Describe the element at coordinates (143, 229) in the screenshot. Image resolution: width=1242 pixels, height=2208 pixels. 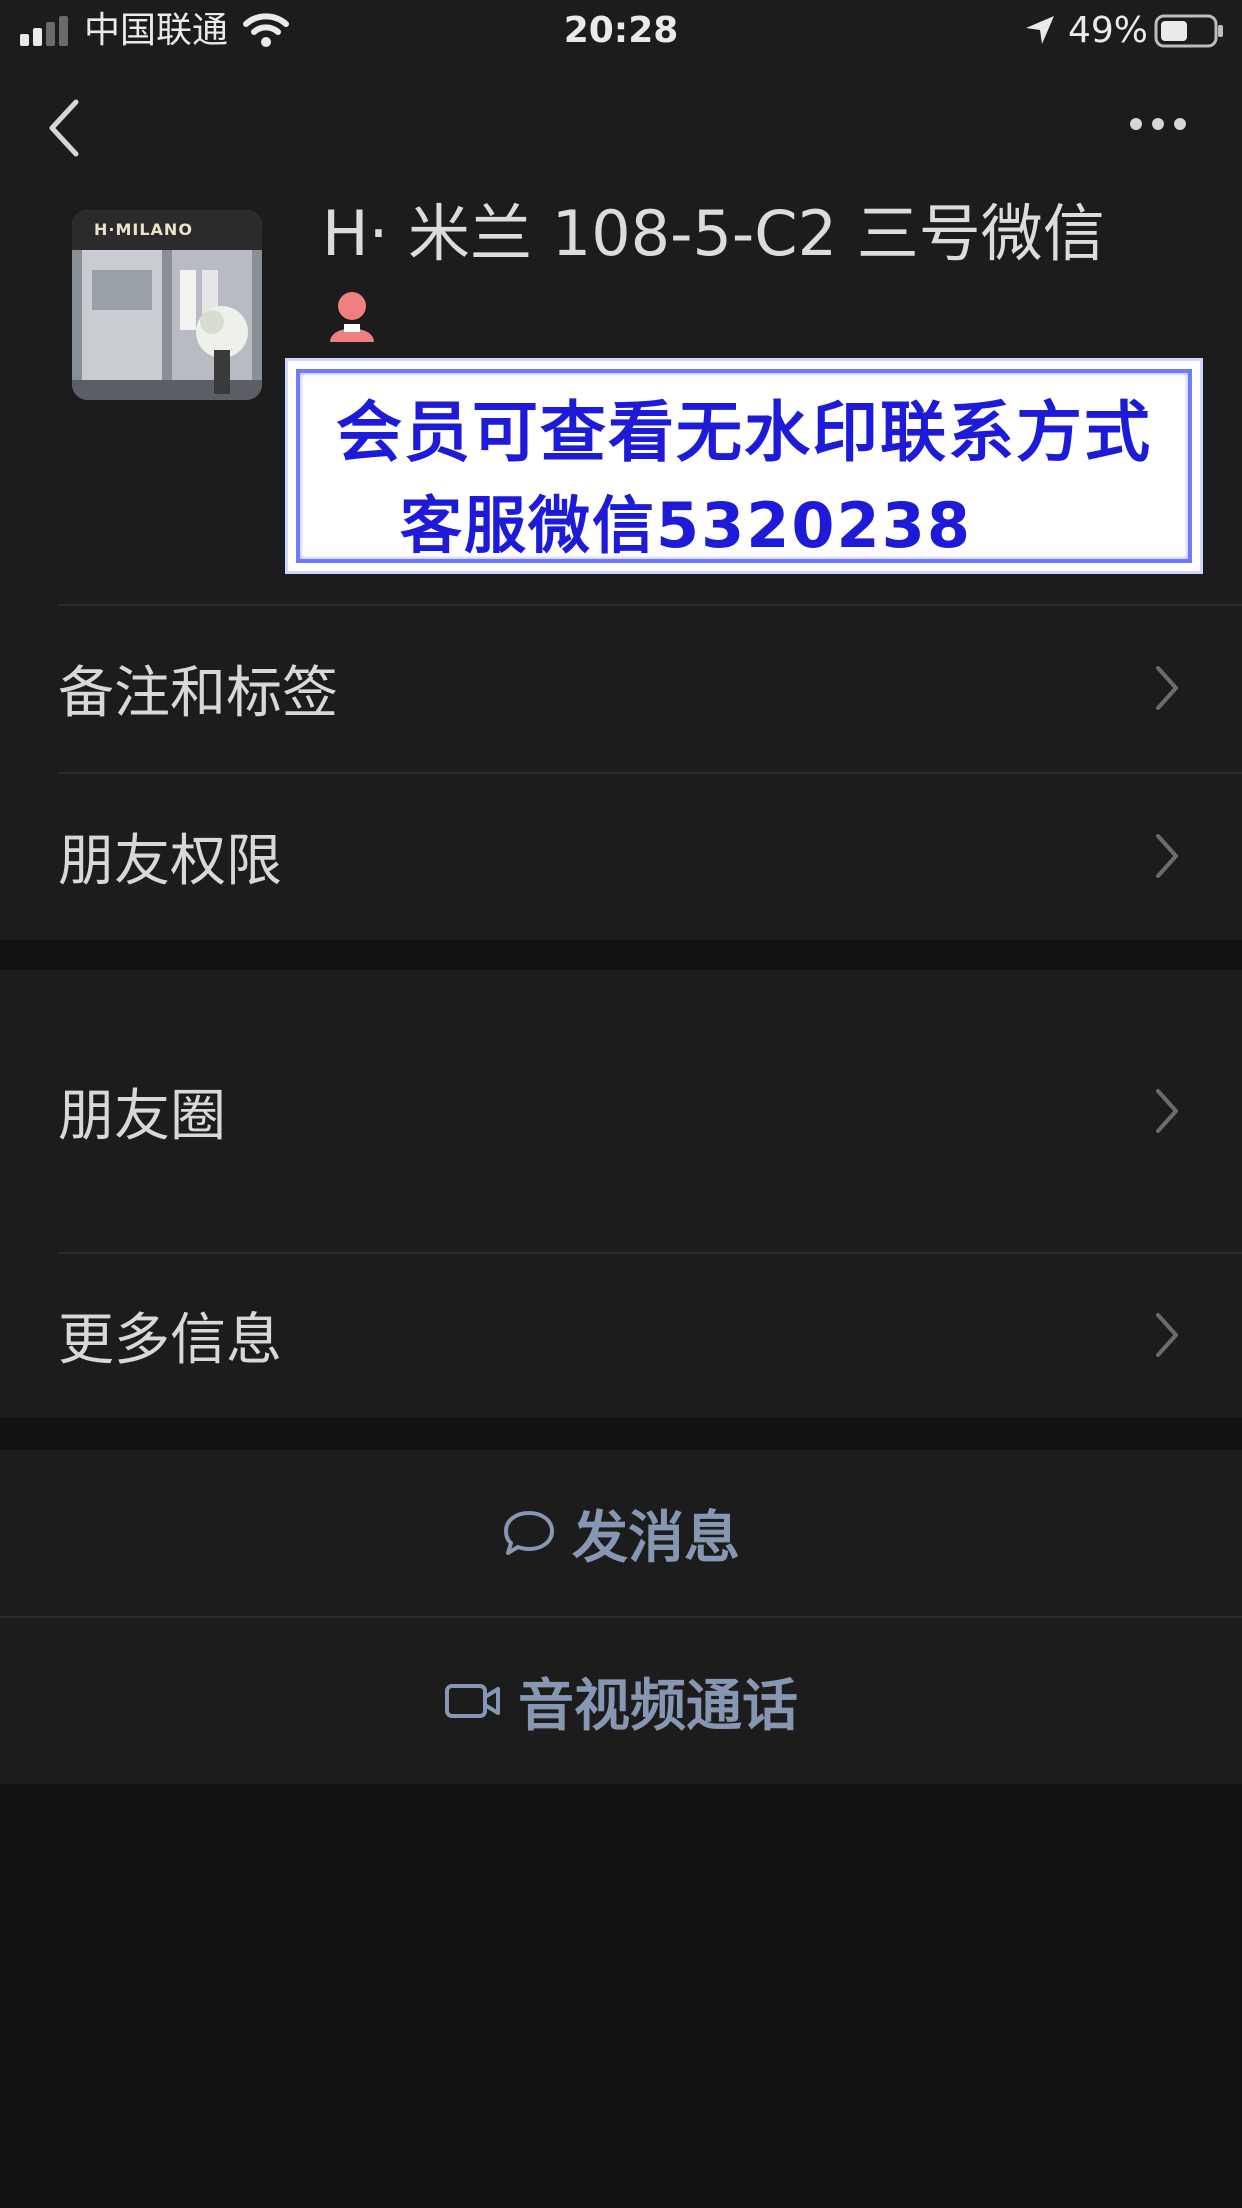
I see `avatar-sign-text: H·MILANO` at that location.